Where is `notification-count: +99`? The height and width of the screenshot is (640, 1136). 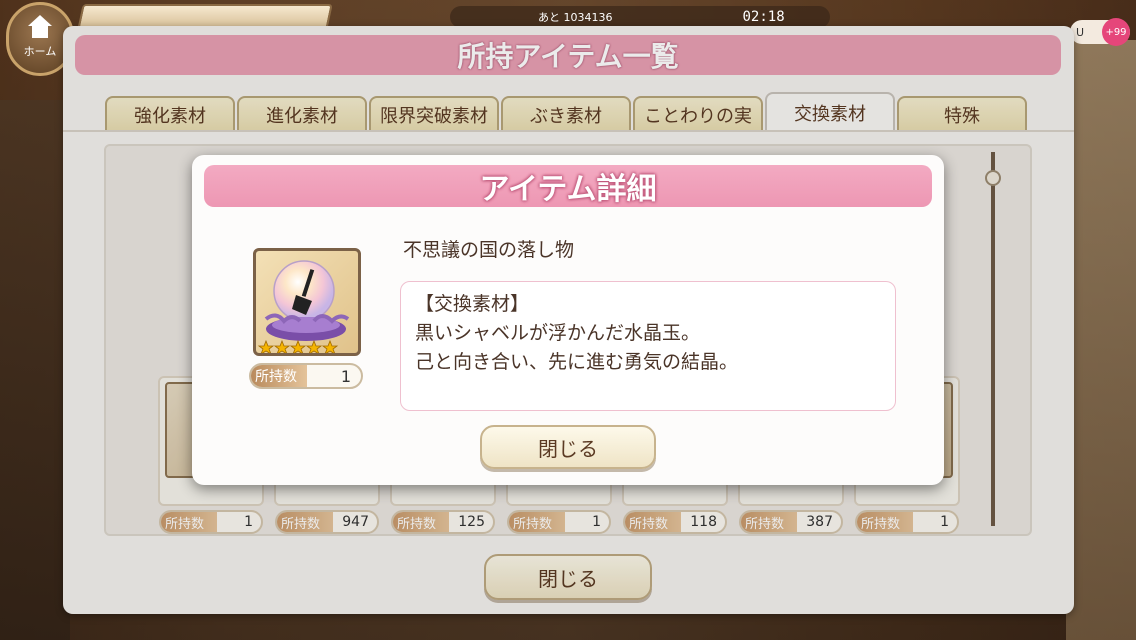 notification-count: +99 is located at coordinates (1116, 32).